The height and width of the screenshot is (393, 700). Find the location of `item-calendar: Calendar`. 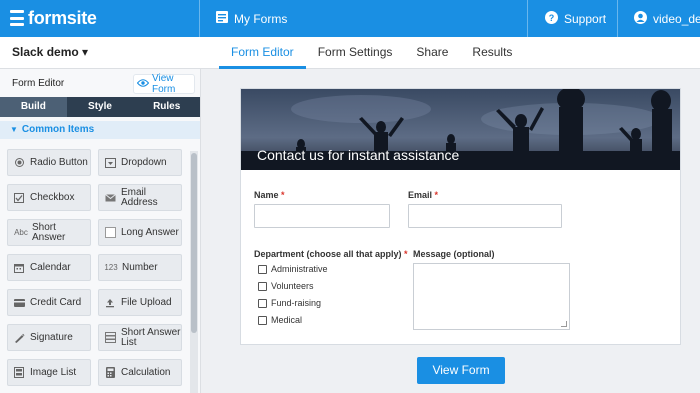

item-calendar: Calendar is located at coordinates (49, 267).